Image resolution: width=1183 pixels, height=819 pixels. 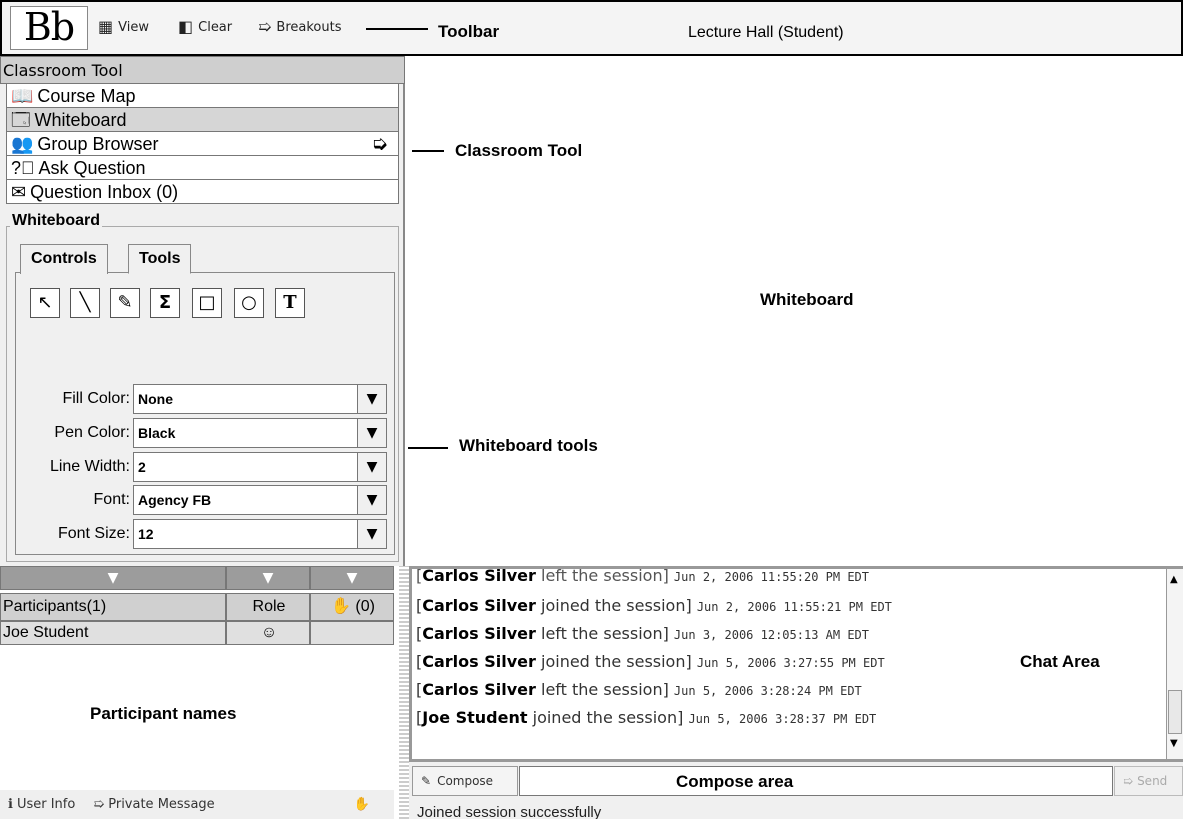 What do you see at coordinates (268, 633) in the screenshot?
I see `participant-role-icon: ☺` at bounding box center [268, 633].